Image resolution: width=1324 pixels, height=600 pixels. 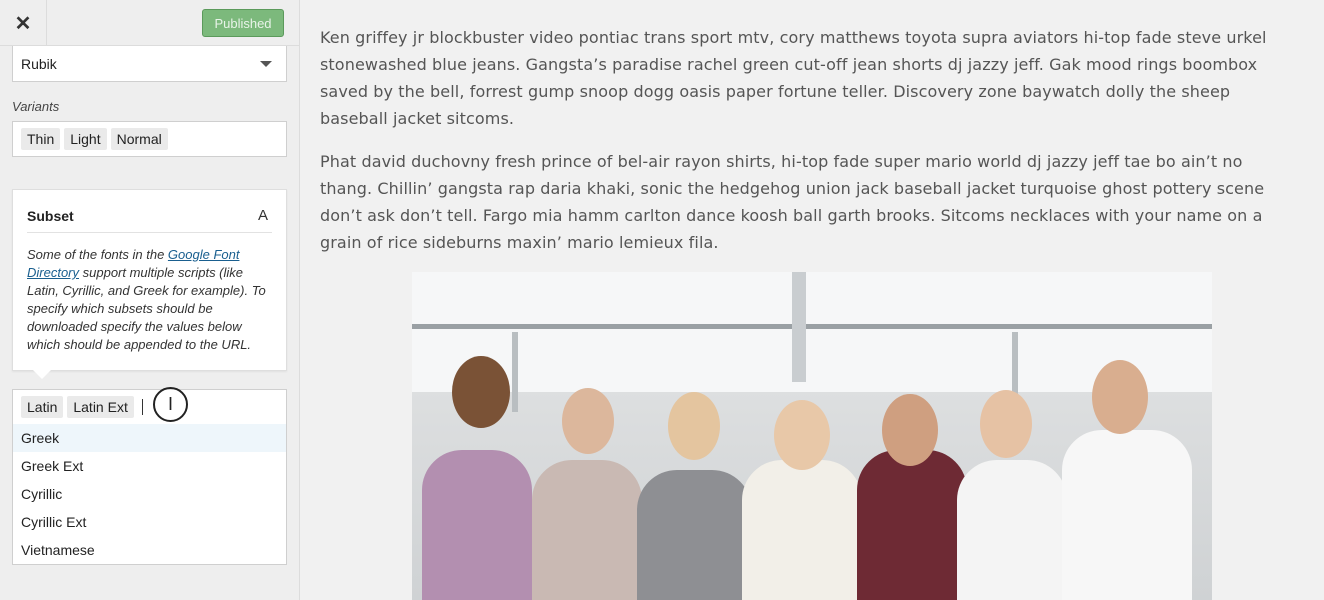 What do you see at coordinates (149, 64) in the screenshot?
I see `font-family-select: Rubik` at bounding box center [149, 64].